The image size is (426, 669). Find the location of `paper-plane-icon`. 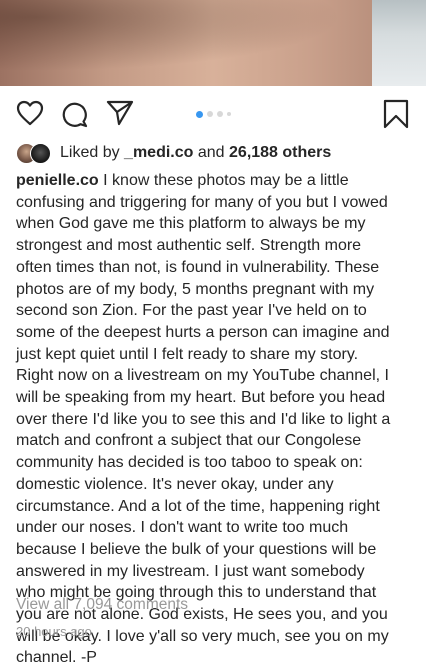

paper-plane-icon is located at coordinates (120, 113).